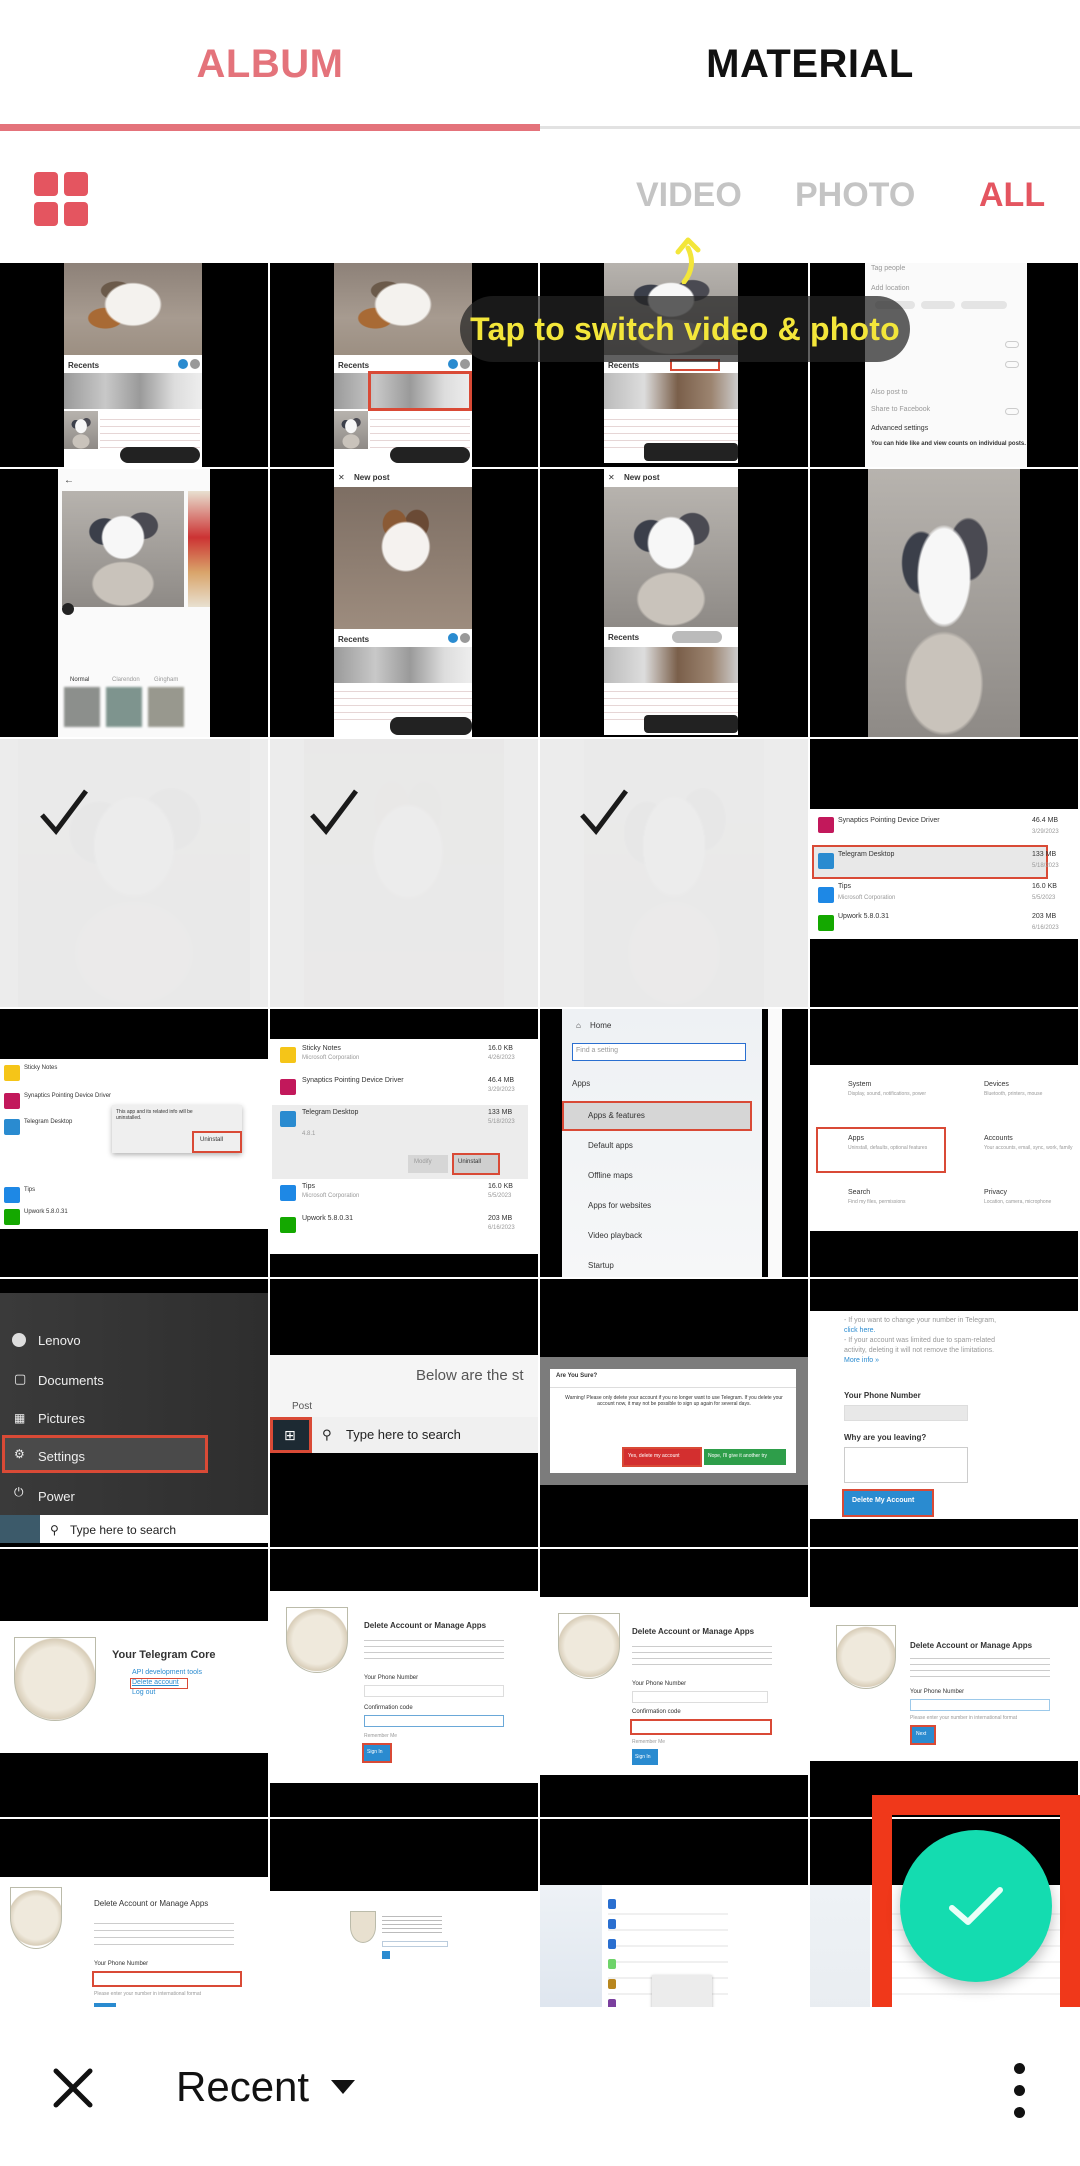  Describe the element at coordinates (689, 195) in the screenshot. I see `filter-video: VIDEO` at that location.